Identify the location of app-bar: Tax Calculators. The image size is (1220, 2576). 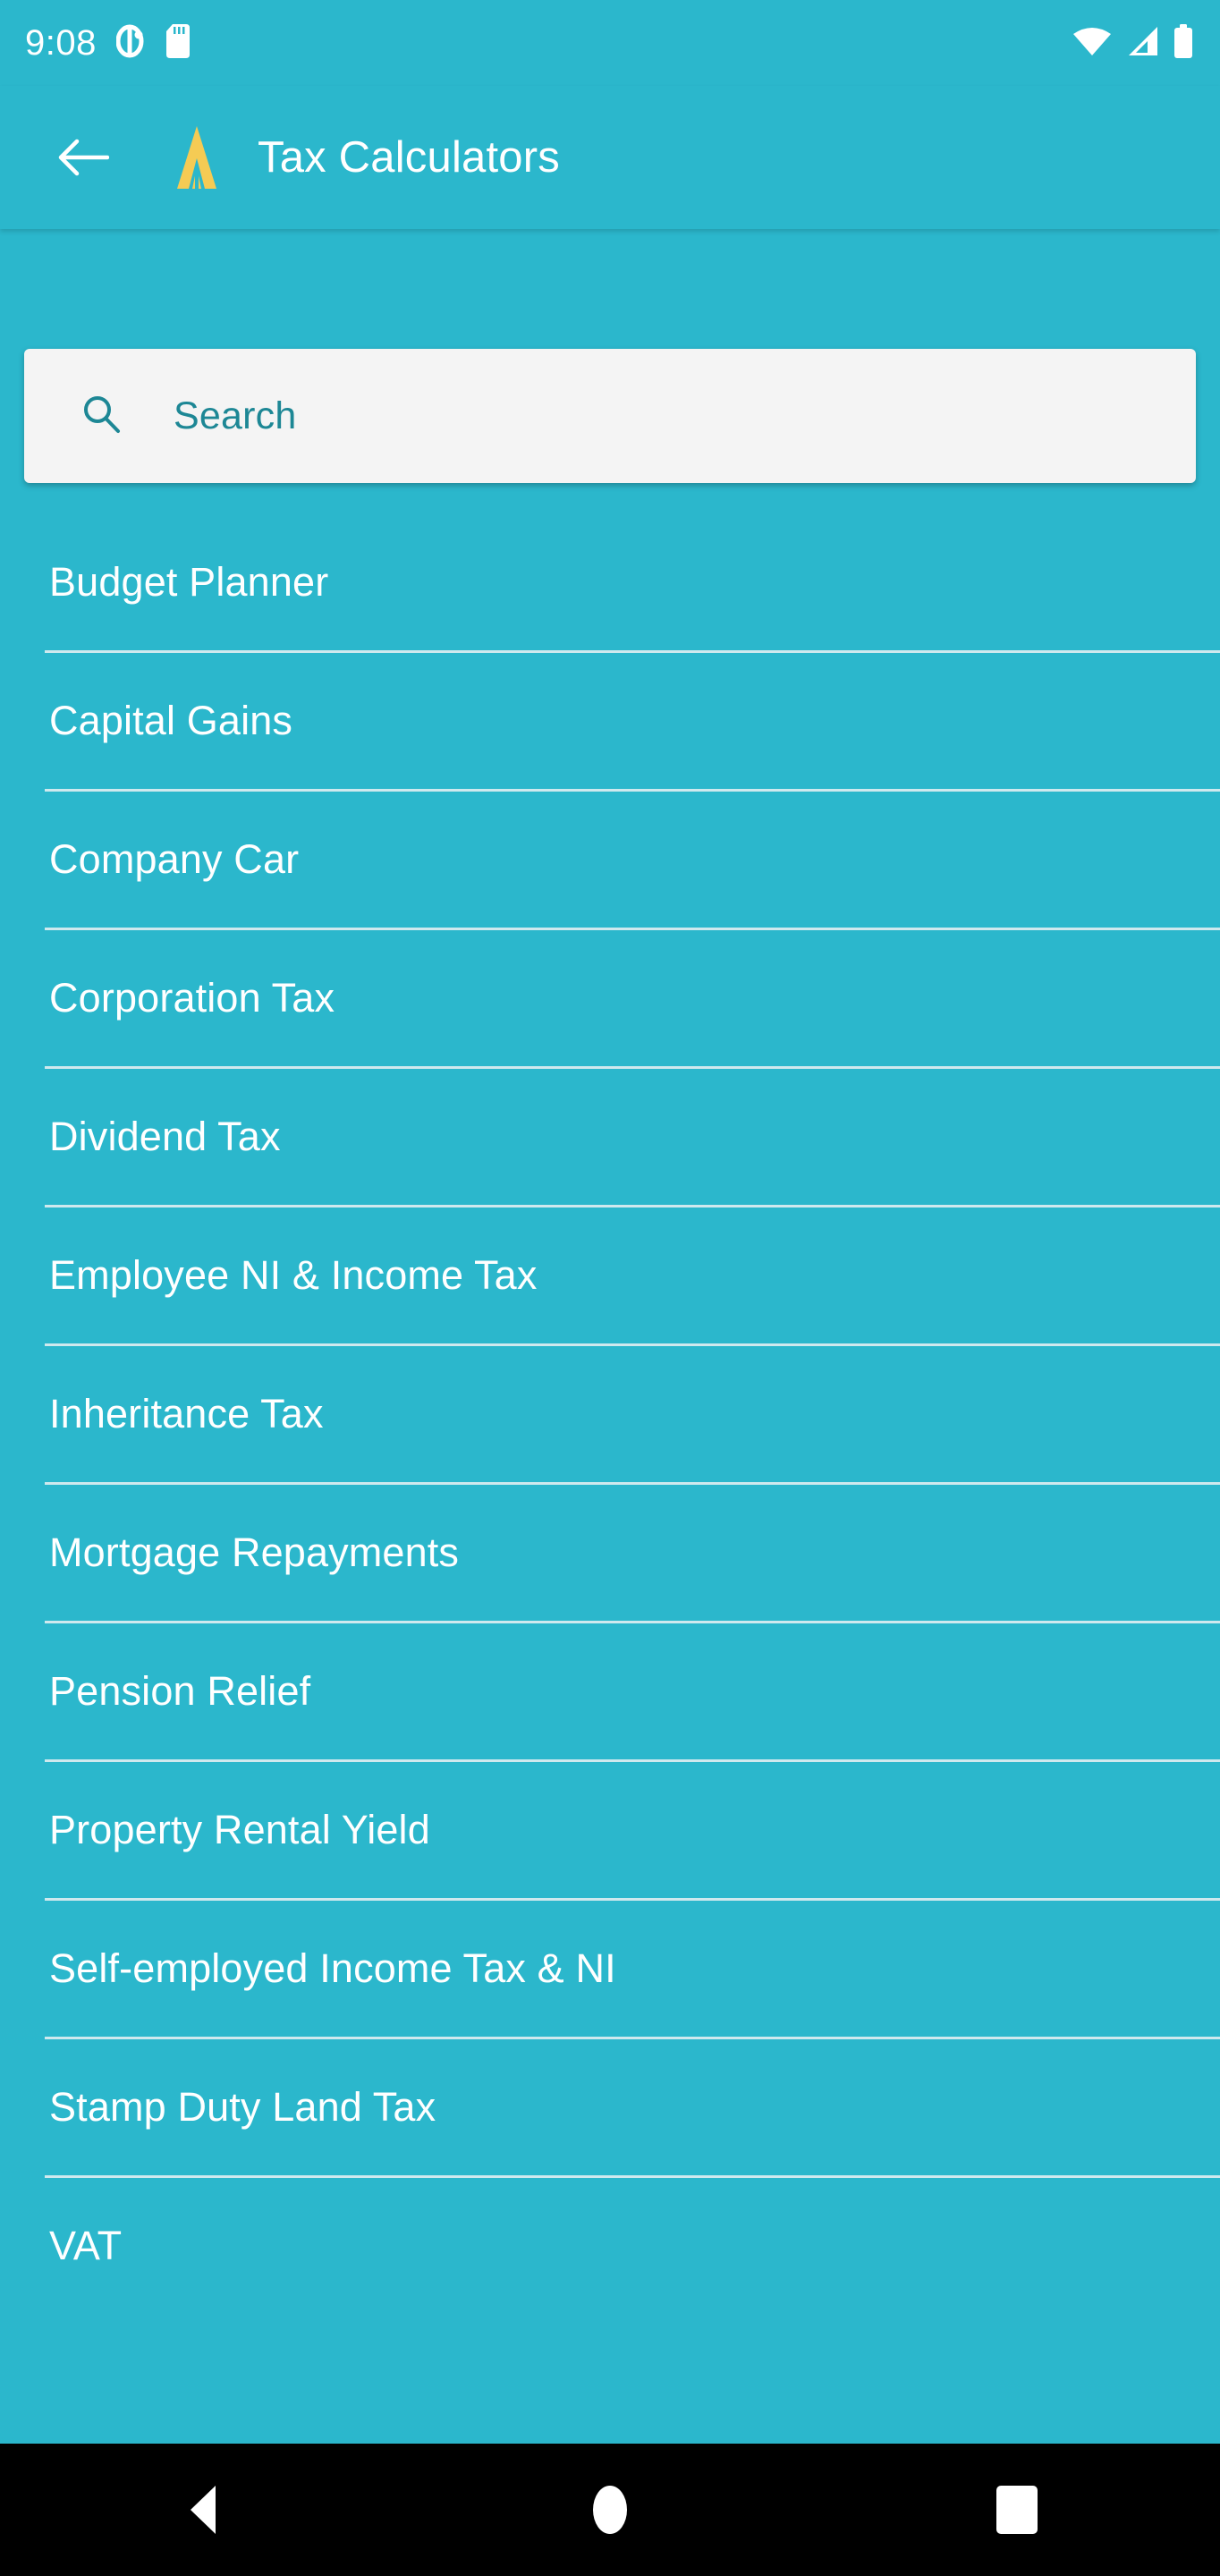
(610, 157).